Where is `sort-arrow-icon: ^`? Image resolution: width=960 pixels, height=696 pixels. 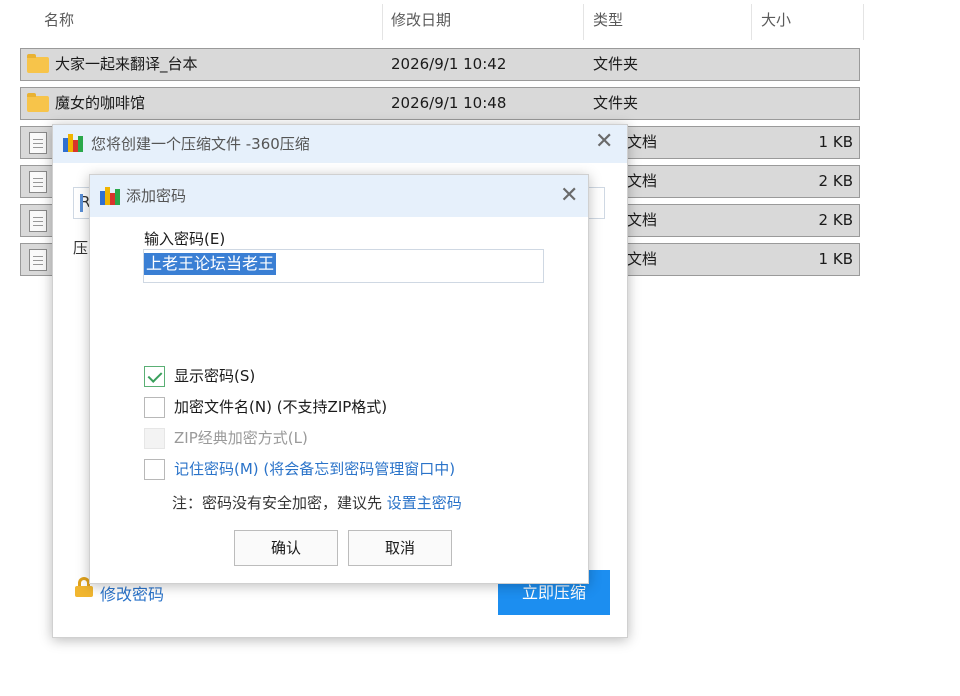 sort-arrow-icon: ^ is located at coordinates (206, 3).